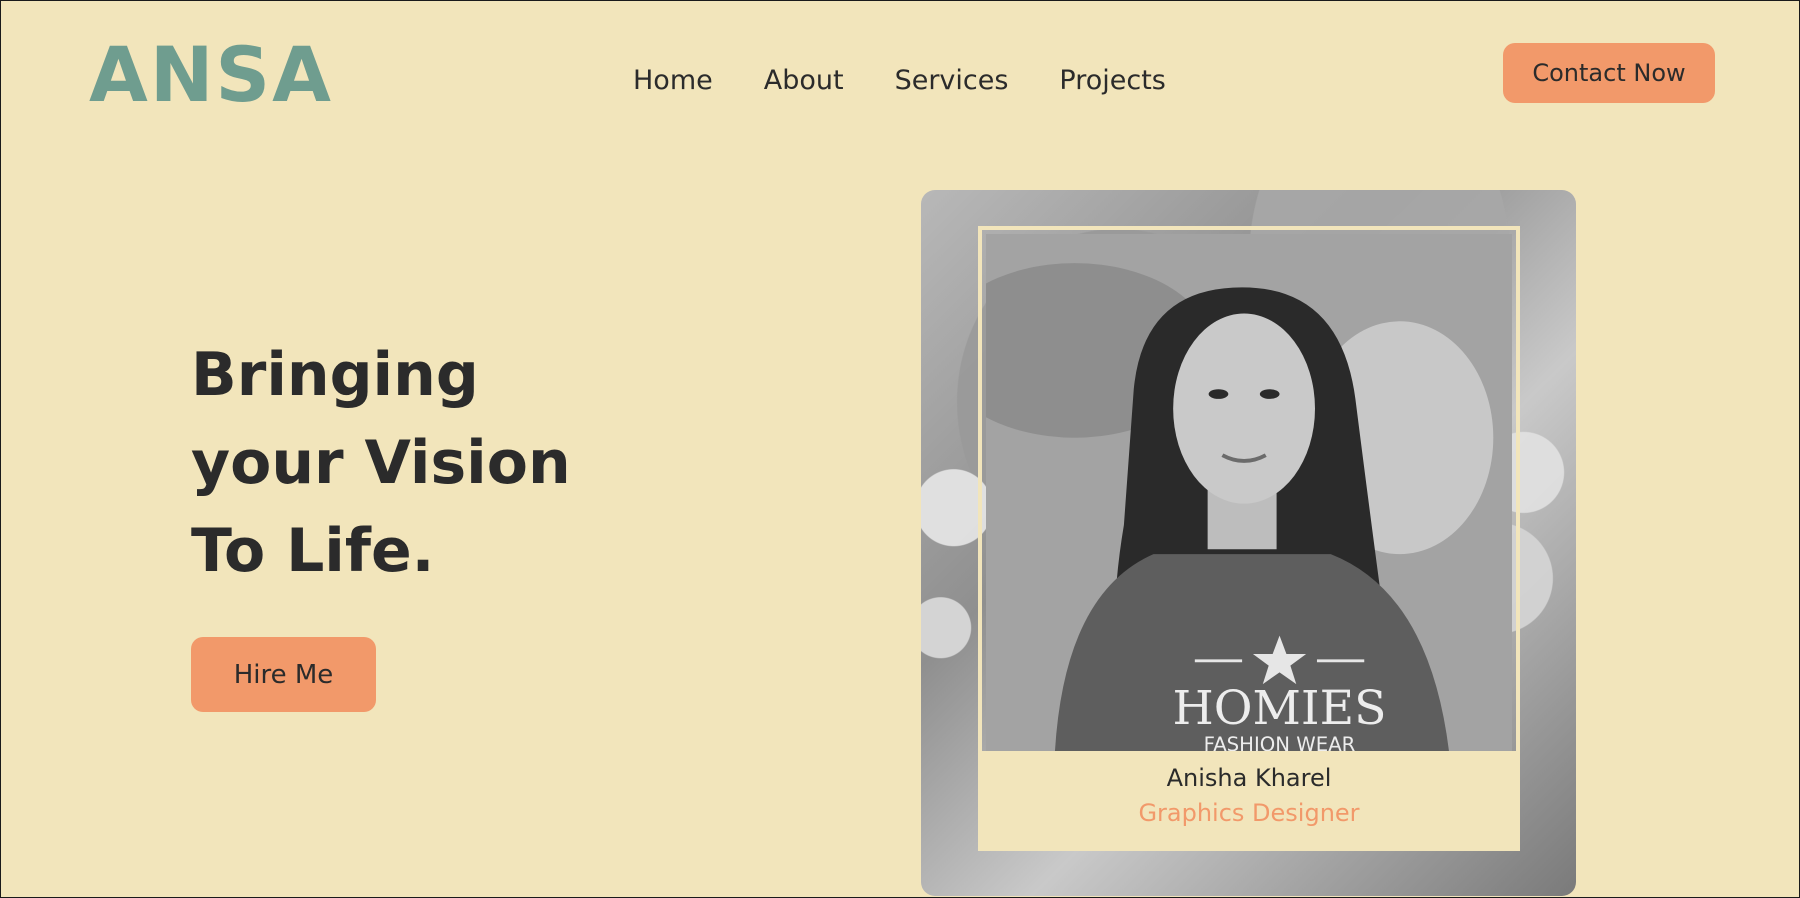  I want to click on profile-name: Anisha Kharel, so click(1249, 778).